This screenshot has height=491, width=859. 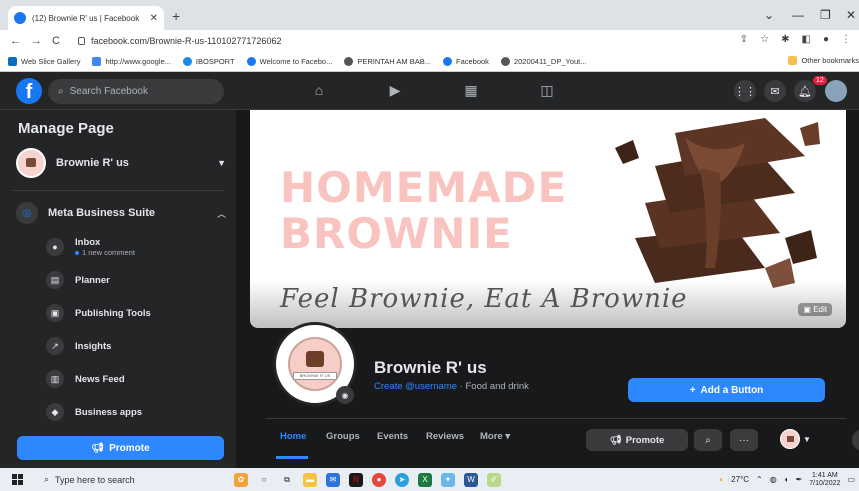 I want to click on cube-icon: ◆, so click(x=55, y=412).